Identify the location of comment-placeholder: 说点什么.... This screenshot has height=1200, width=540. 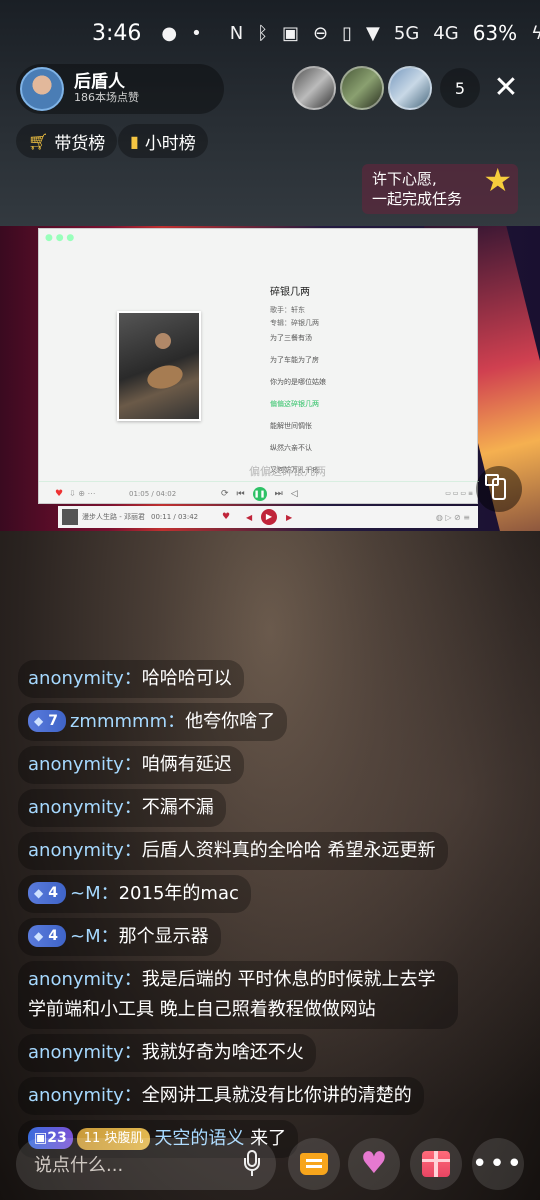
(79, 1165).